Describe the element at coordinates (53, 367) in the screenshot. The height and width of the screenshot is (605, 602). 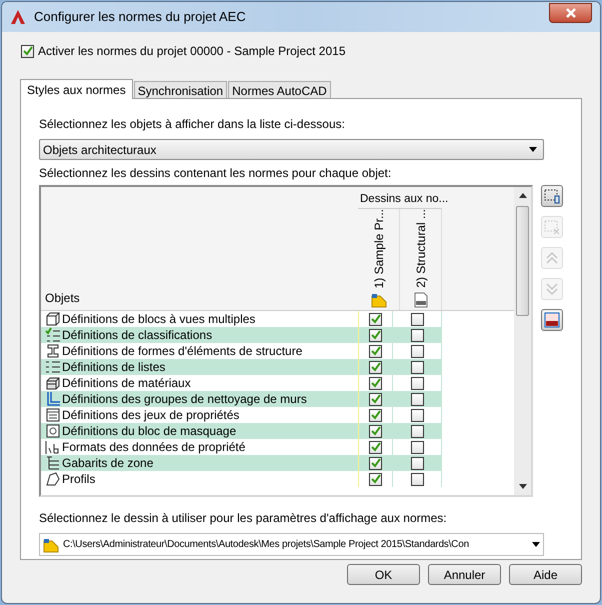
I see `list-icon` at that location.